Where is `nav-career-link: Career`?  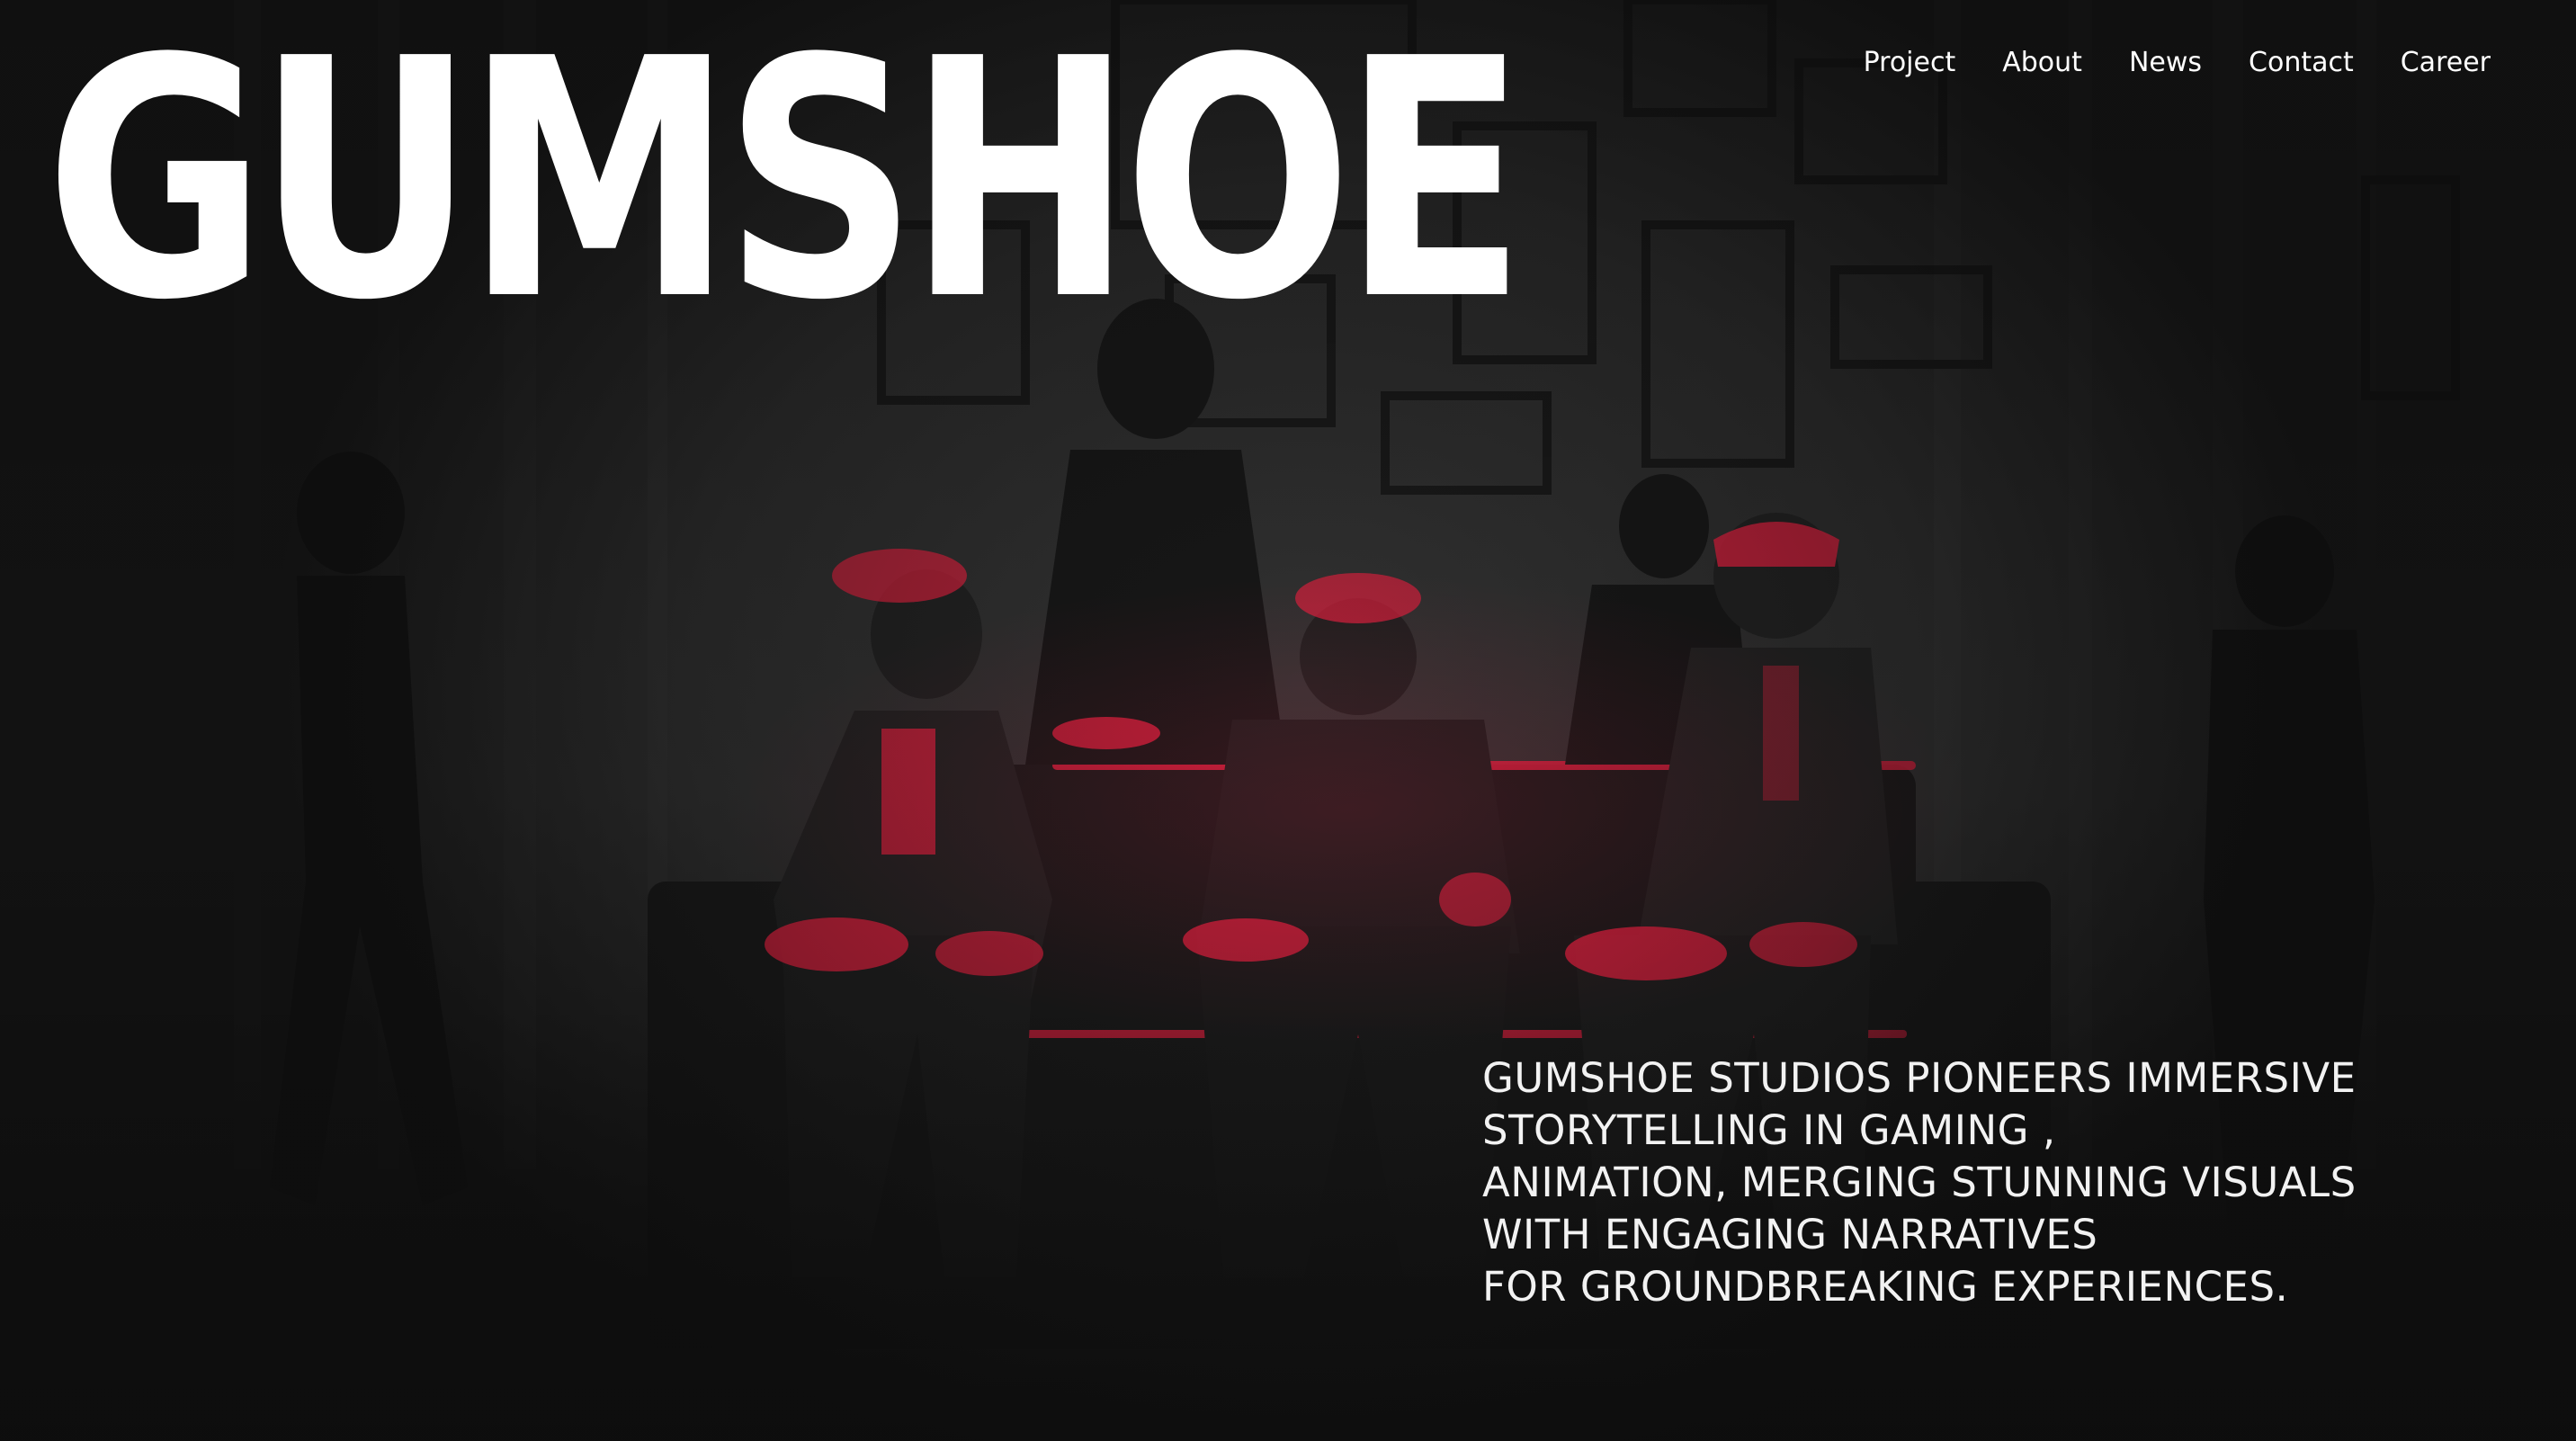 nav-career-link: Career is located at coordinates (2446, 63).